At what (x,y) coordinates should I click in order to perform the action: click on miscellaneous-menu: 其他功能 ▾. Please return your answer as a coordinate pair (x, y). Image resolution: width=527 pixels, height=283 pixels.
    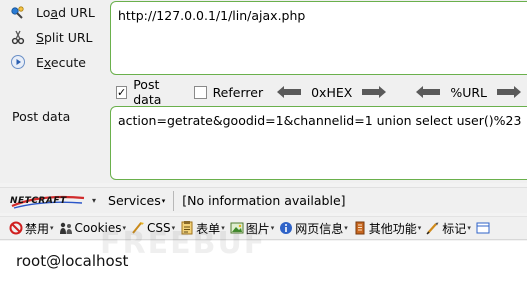
    Looking at the image, I should click on (387, 228).